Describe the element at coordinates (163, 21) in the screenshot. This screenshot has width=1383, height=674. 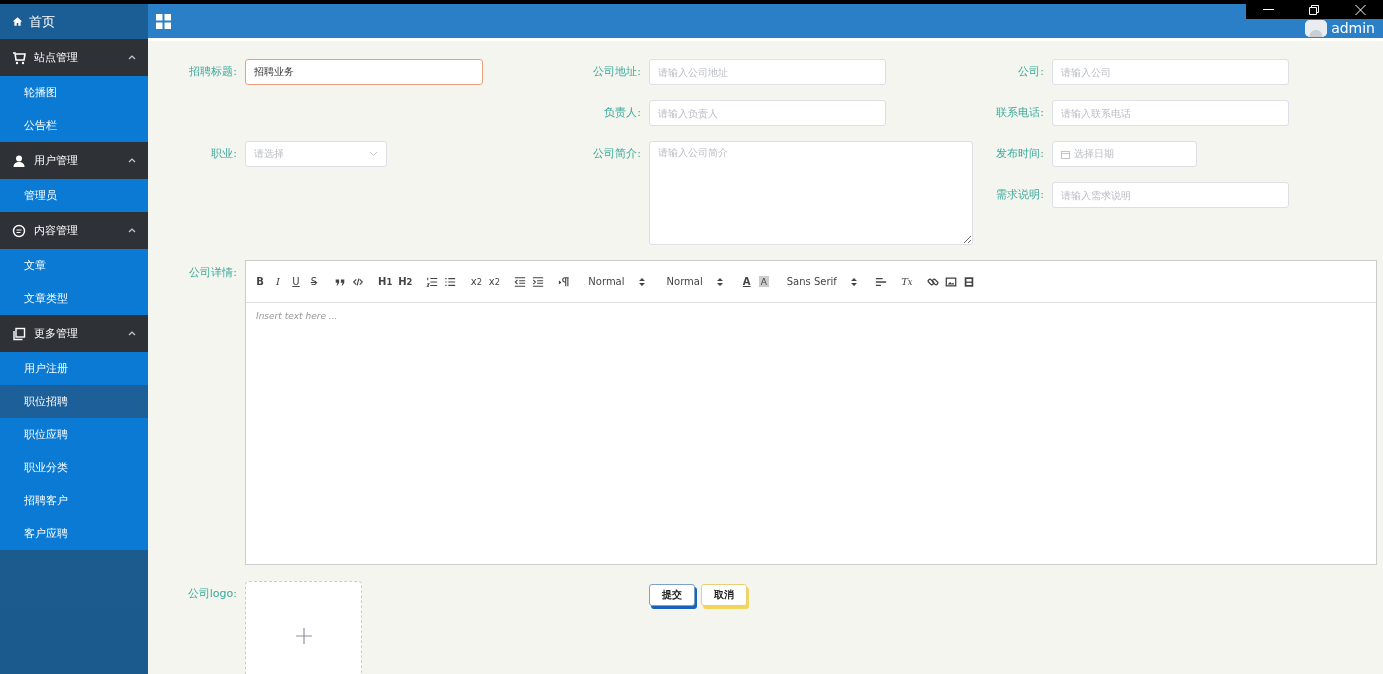
I see `grid-menu-icon` at that location.